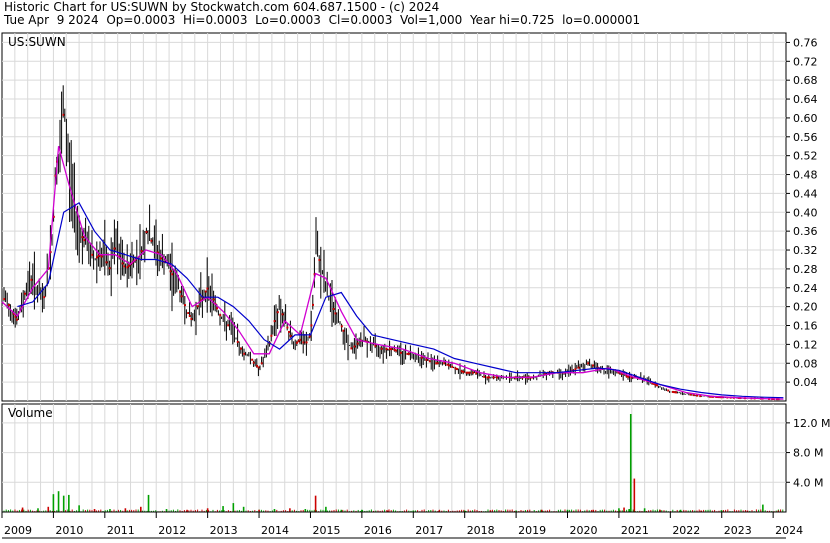 The height and width of the screenshot is (543, 830). Describe the element at coordinates (805, 363) in the screenshot. I see `price-tick-label: 0.08` at that location.